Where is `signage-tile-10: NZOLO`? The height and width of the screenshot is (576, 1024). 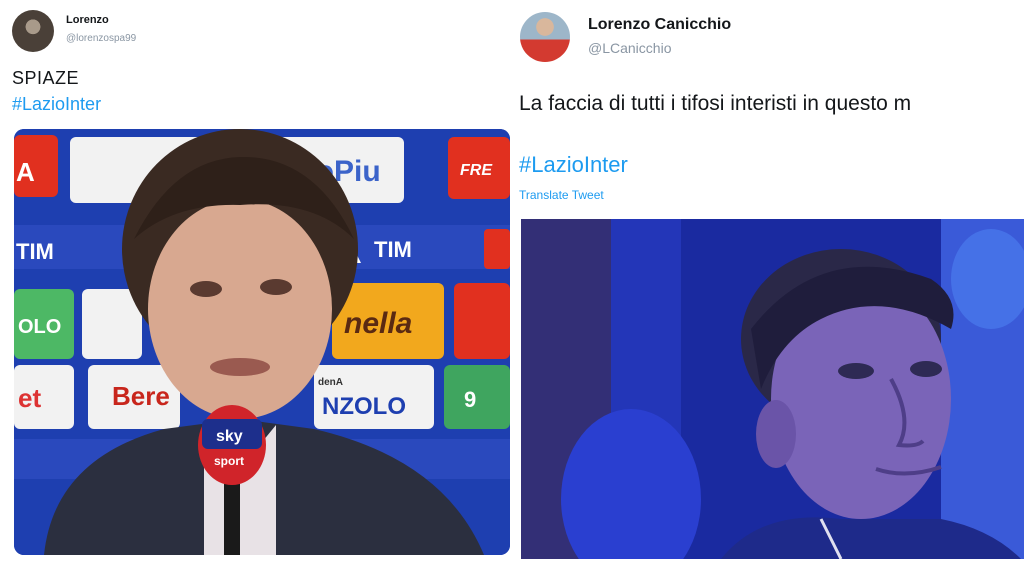 signage-tile-10: NZOLO is located at coordinates (364, 406).